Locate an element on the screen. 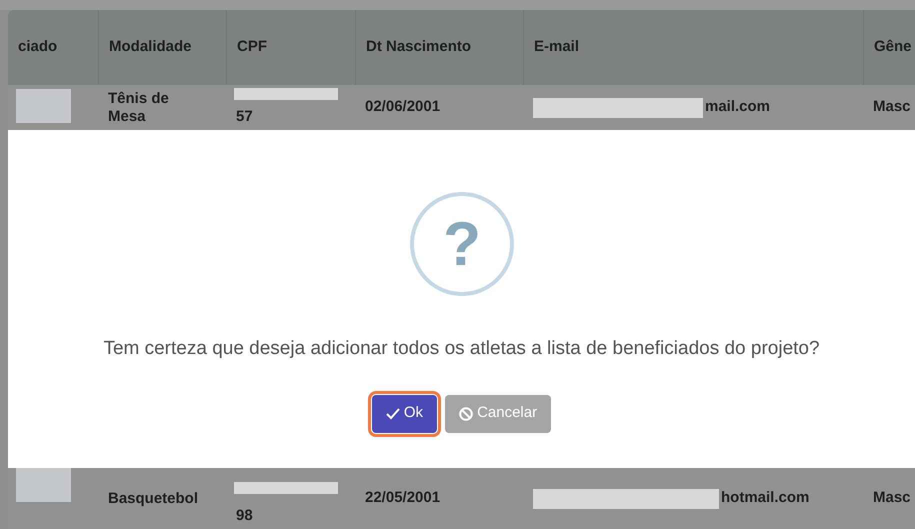 The width and height of the screenshot is (915, 529). table-cell-text: mail.com is located at coordinates (737, 107).